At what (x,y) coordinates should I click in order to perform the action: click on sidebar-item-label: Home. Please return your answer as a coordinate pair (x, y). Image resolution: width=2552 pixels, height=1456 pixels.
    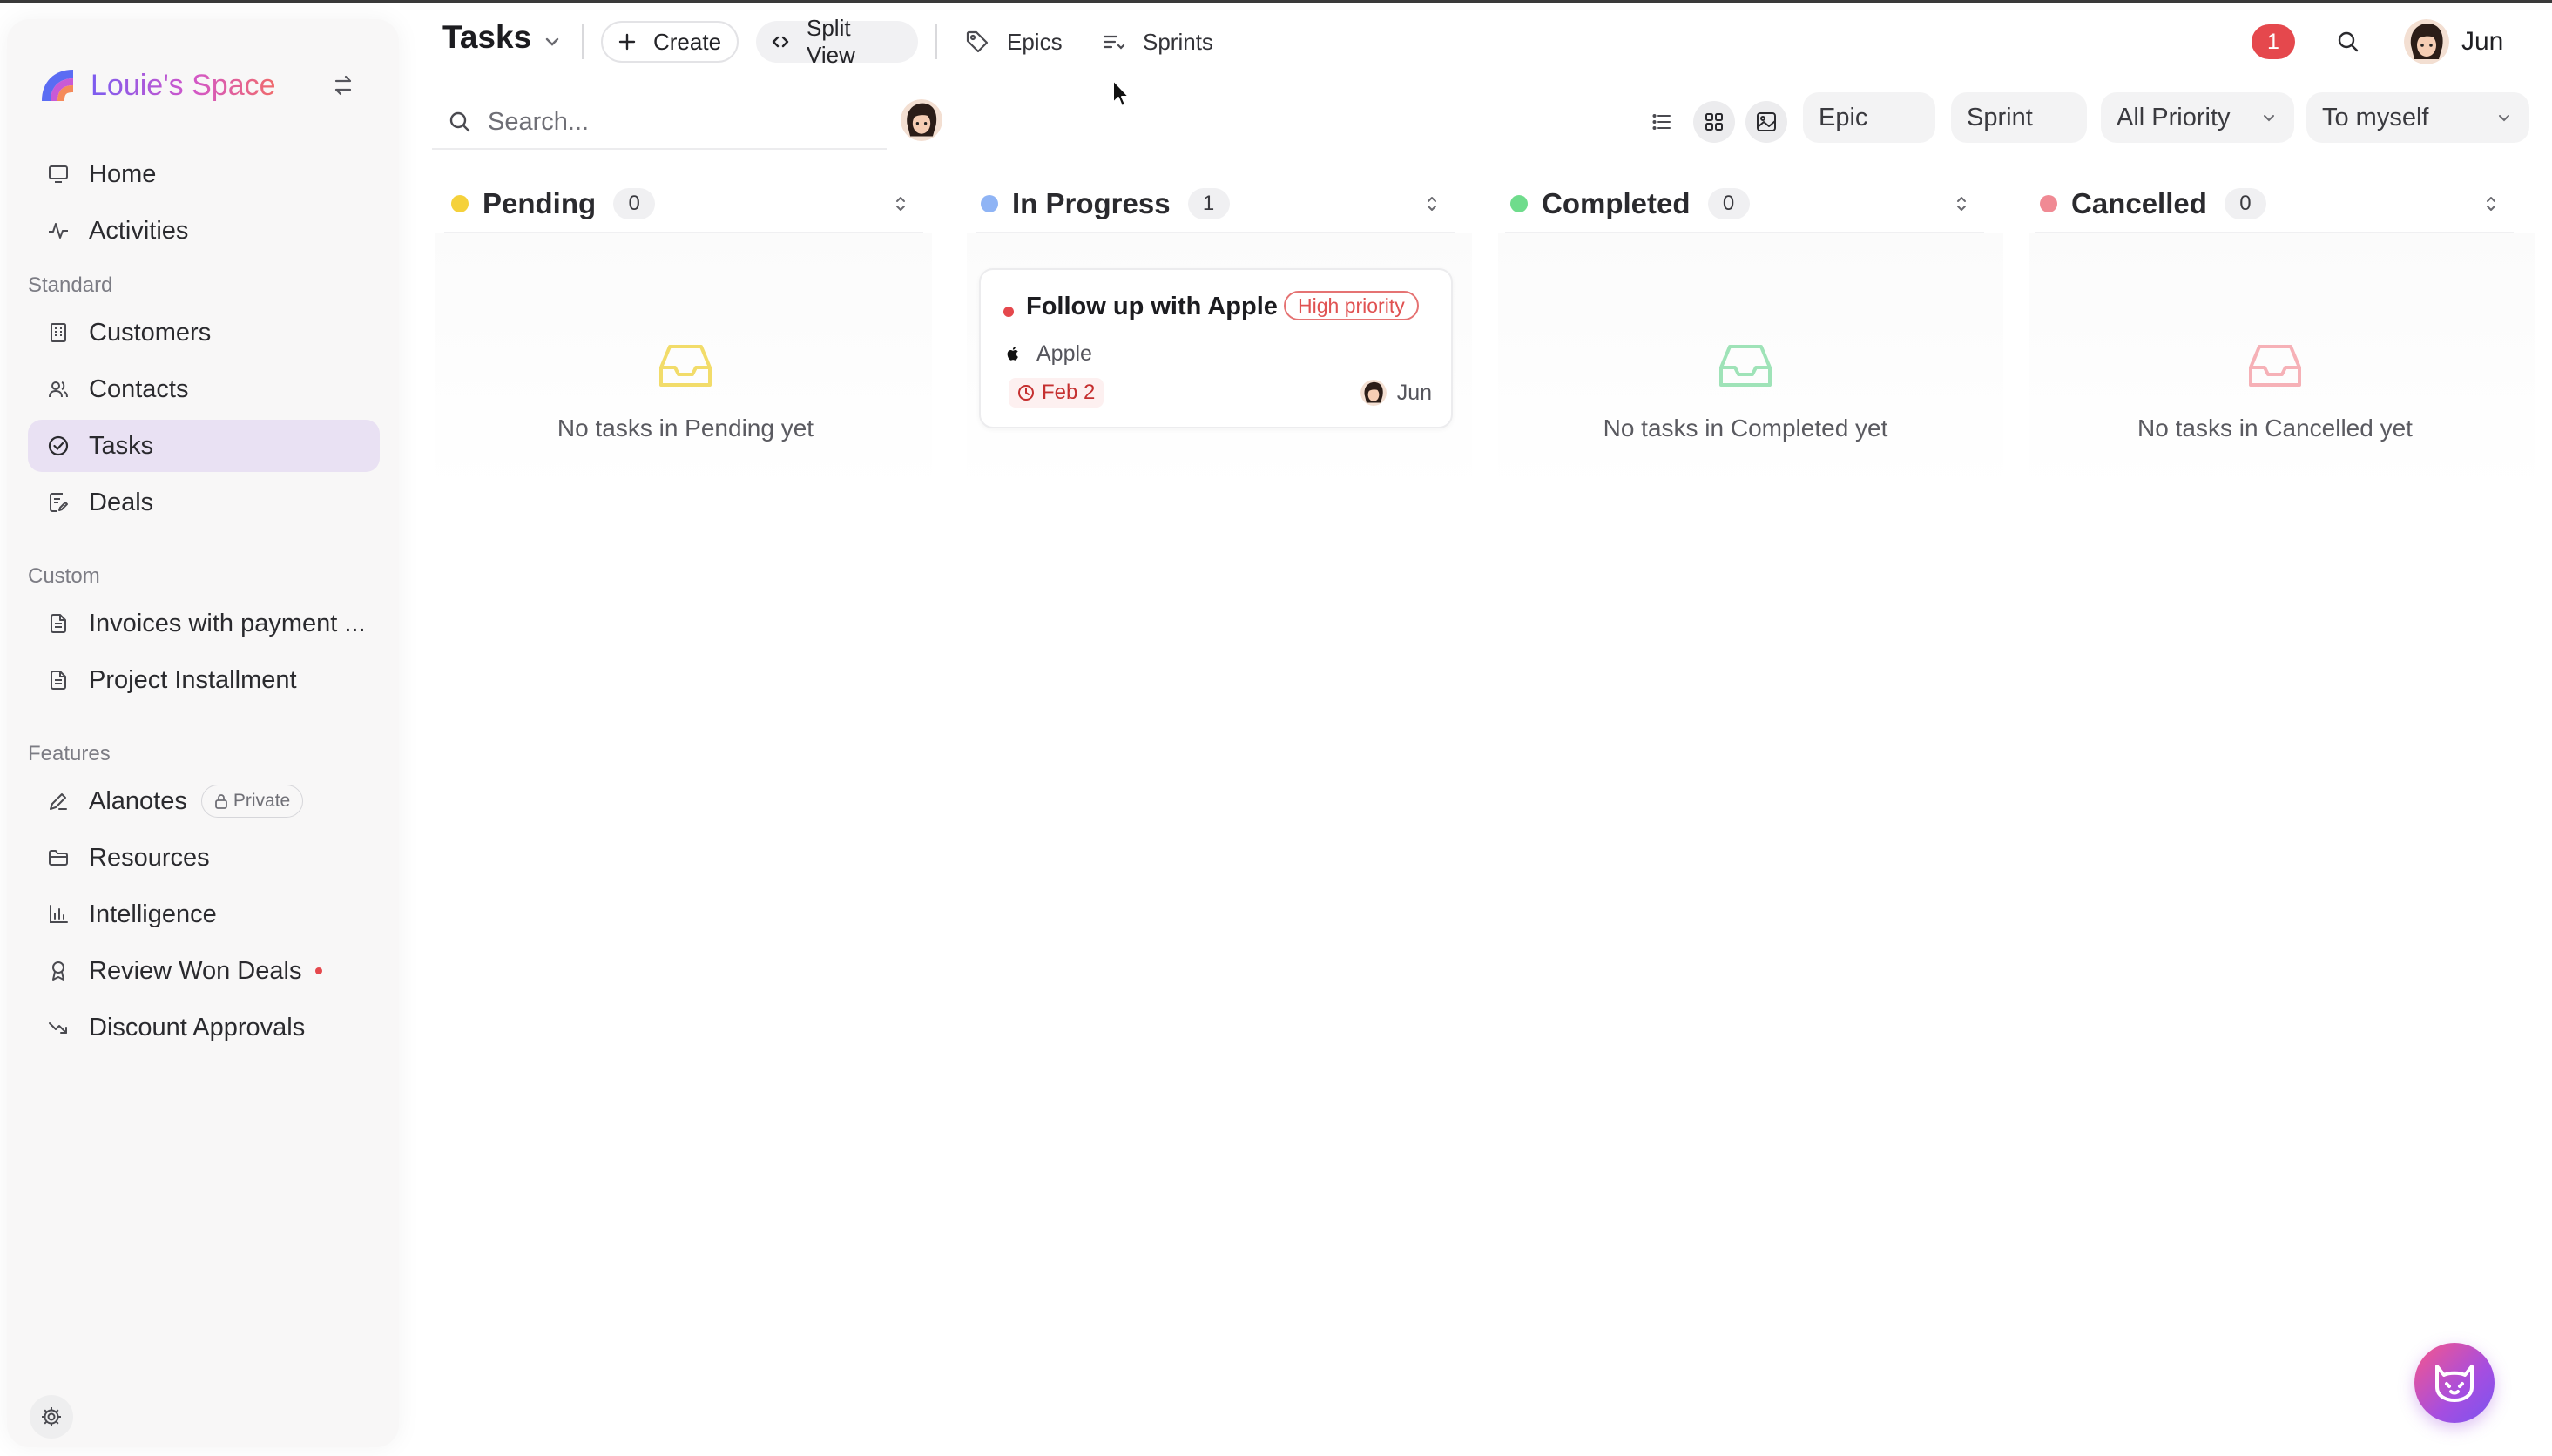
    Looking at the image, I should click on (123, 173).